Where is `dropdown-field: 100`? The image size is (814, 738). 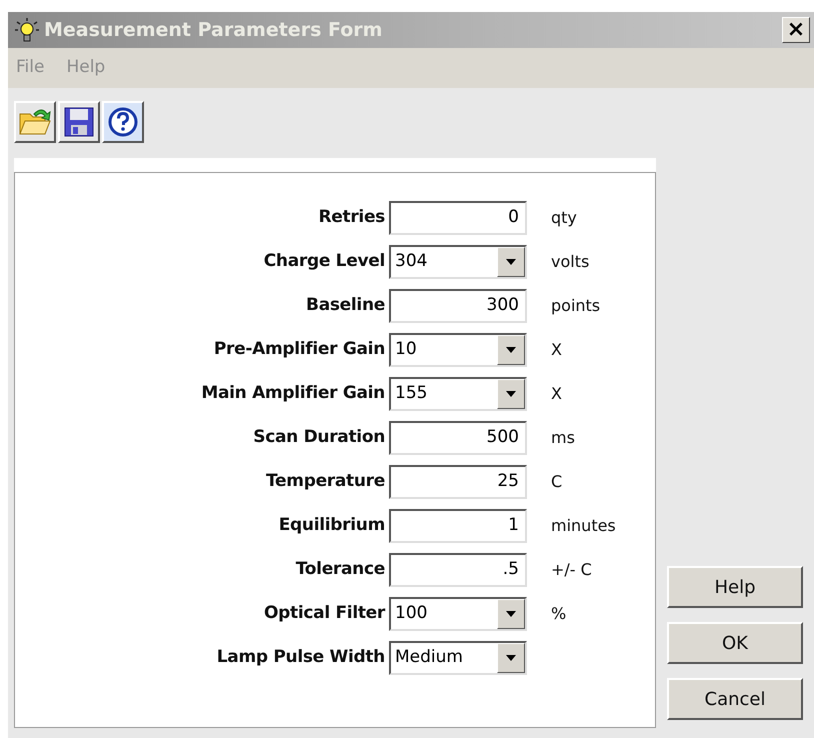 dropdown-field: 100 is located at coordinates (458, 614).